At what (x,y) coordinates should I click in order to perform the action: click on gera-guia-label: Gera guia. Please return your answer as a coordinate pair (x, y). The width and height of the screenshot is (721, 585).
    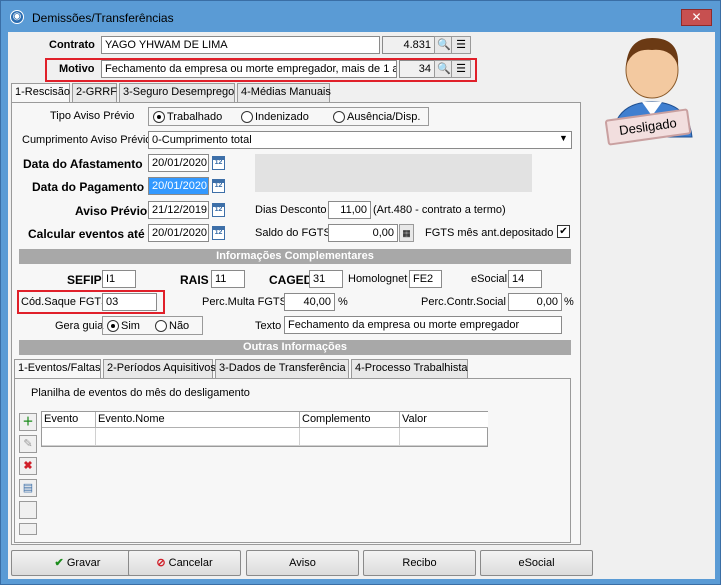
    Looking at the image, I should click on (79, 326).